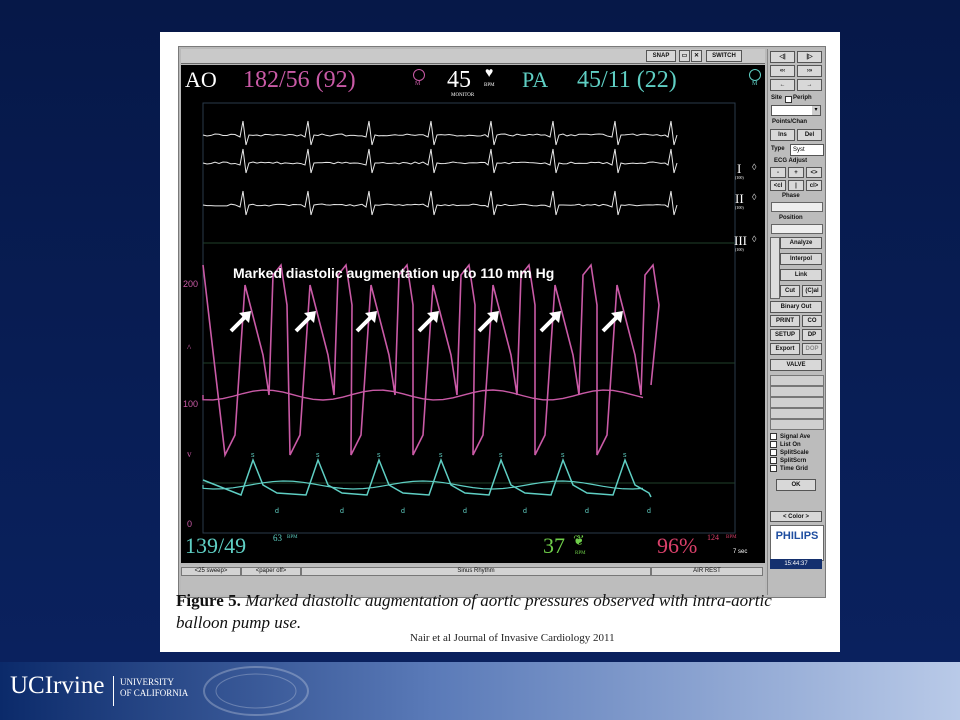 The width and height of the screenshot is (960, 720). What do you see at coordinates (778, 185) in the screenshot?
I see `ecg-prev-button: <cl` at bounding box center [778, 185].